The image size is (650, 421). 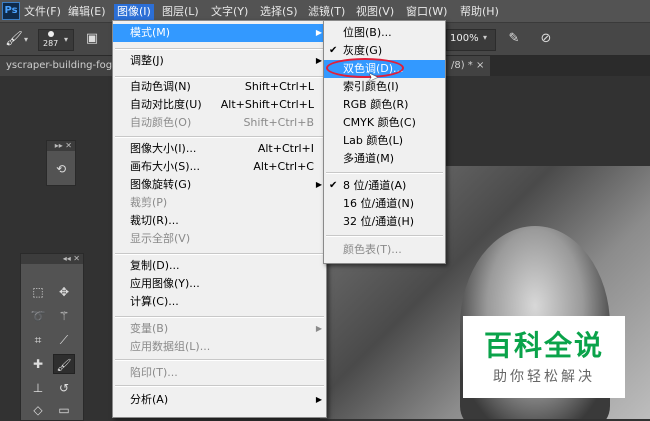 What do you see at coordinates (229, 12) in the screenshot?
I see `menu-type: 文字(Y)` at bounding box center [229, 12].